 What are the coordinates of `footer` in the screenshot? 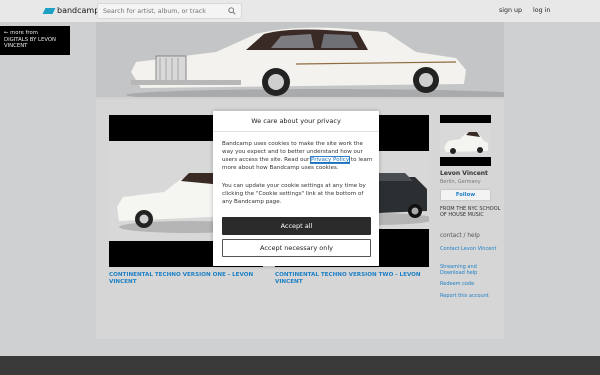 It's located at (300, 365).